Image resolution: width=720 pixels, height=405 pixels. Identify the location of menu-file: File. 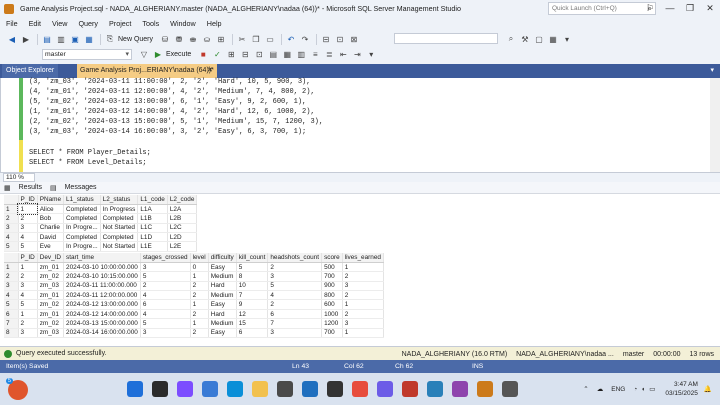
(12, 23).